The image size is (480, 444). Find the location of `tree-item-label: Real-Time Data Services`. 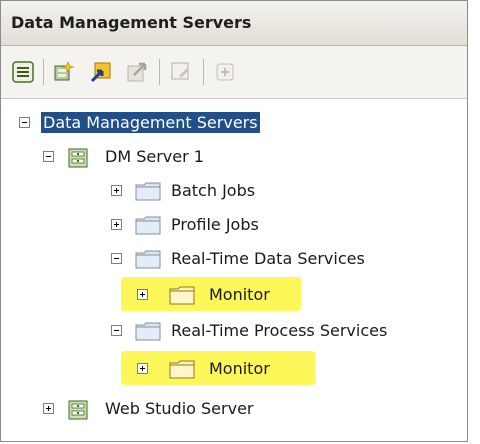

tree-item-label: Real-Time Data Services is located at coordinates (268, 258).